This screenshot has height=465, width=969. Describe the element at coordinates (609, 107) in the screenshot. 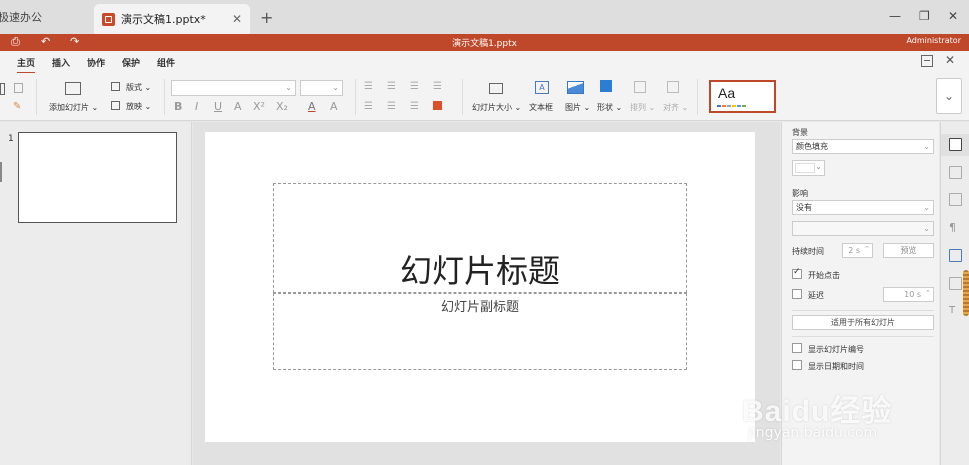

I see `shape-button: 形状 ⌄` at that location.